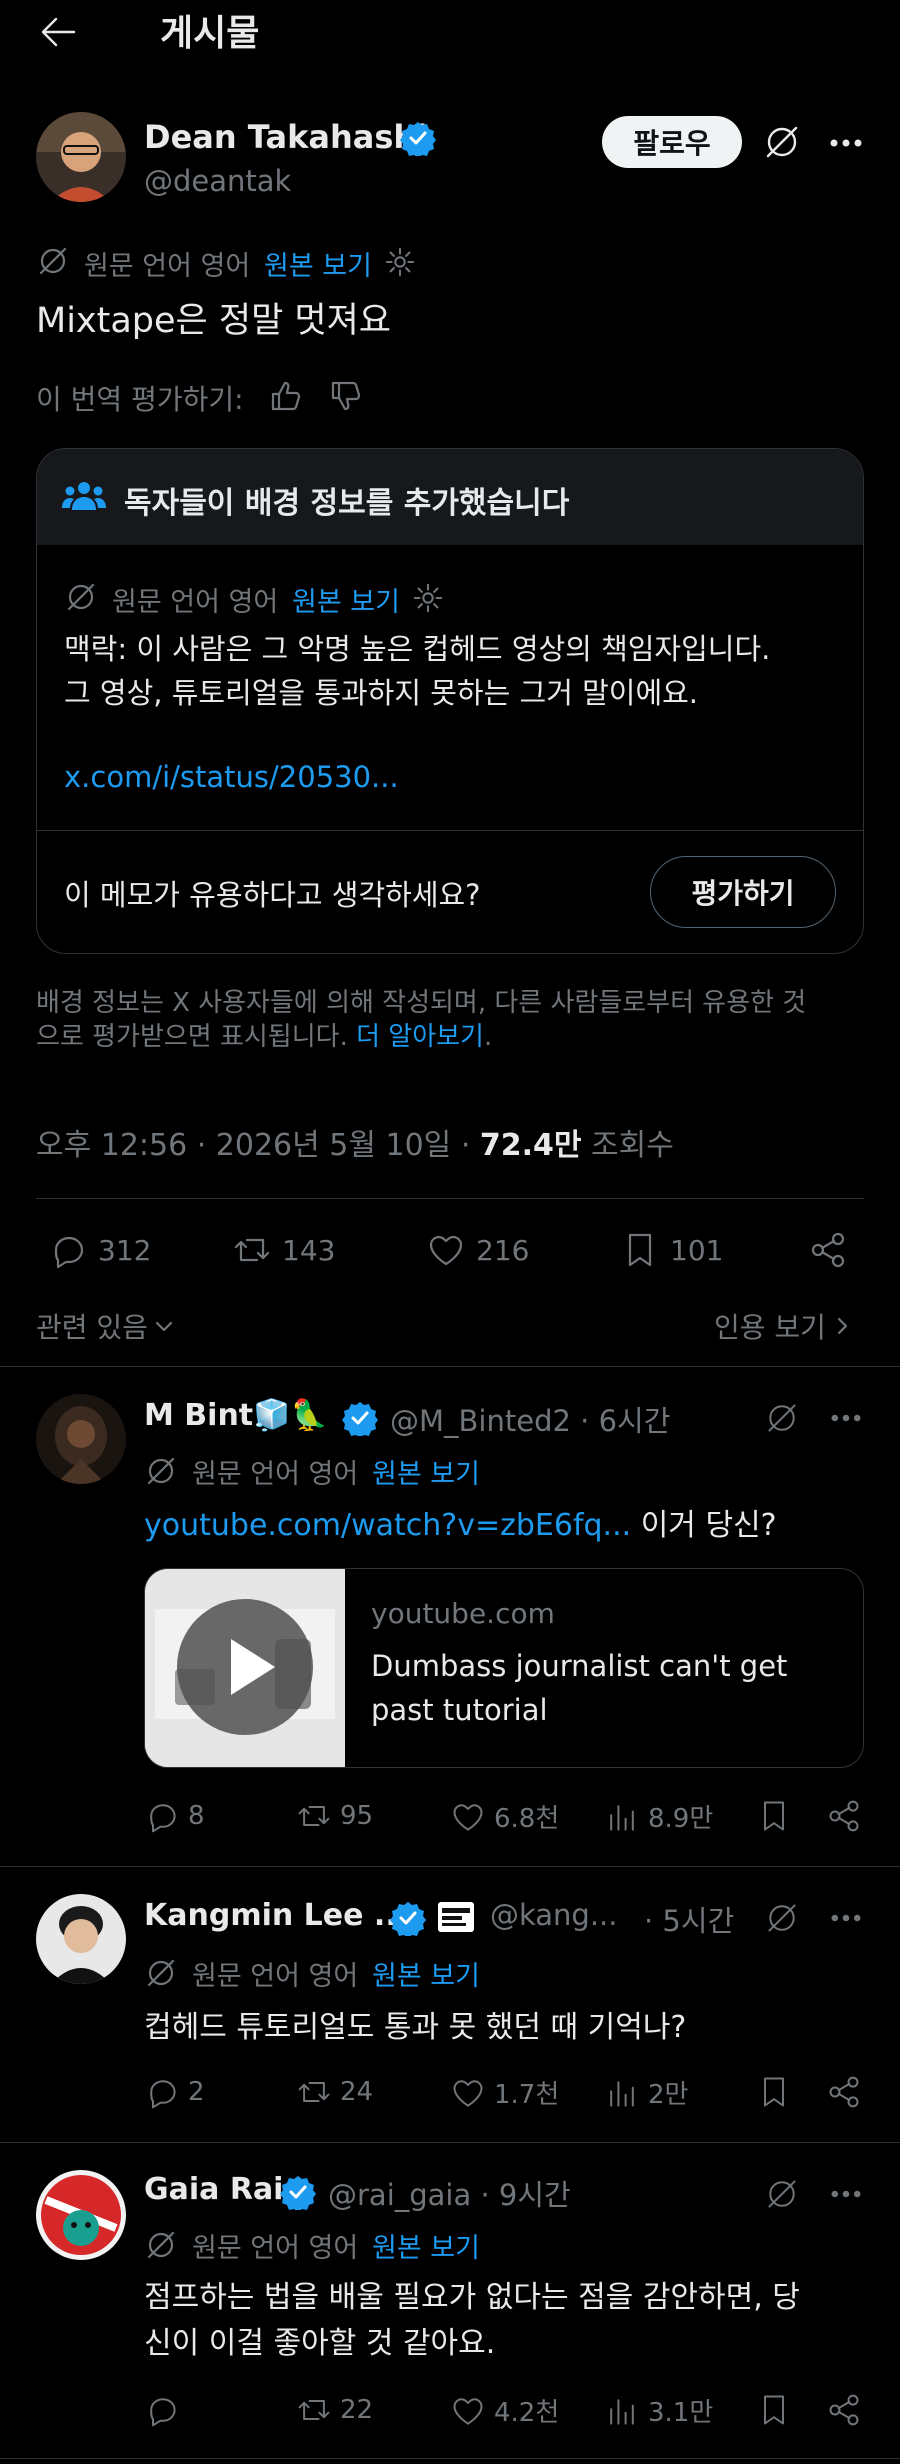  Describe the element at coordinates (784, 1326) in the screenshot. I see `view-quotes-link: 인용 보기` at that location.